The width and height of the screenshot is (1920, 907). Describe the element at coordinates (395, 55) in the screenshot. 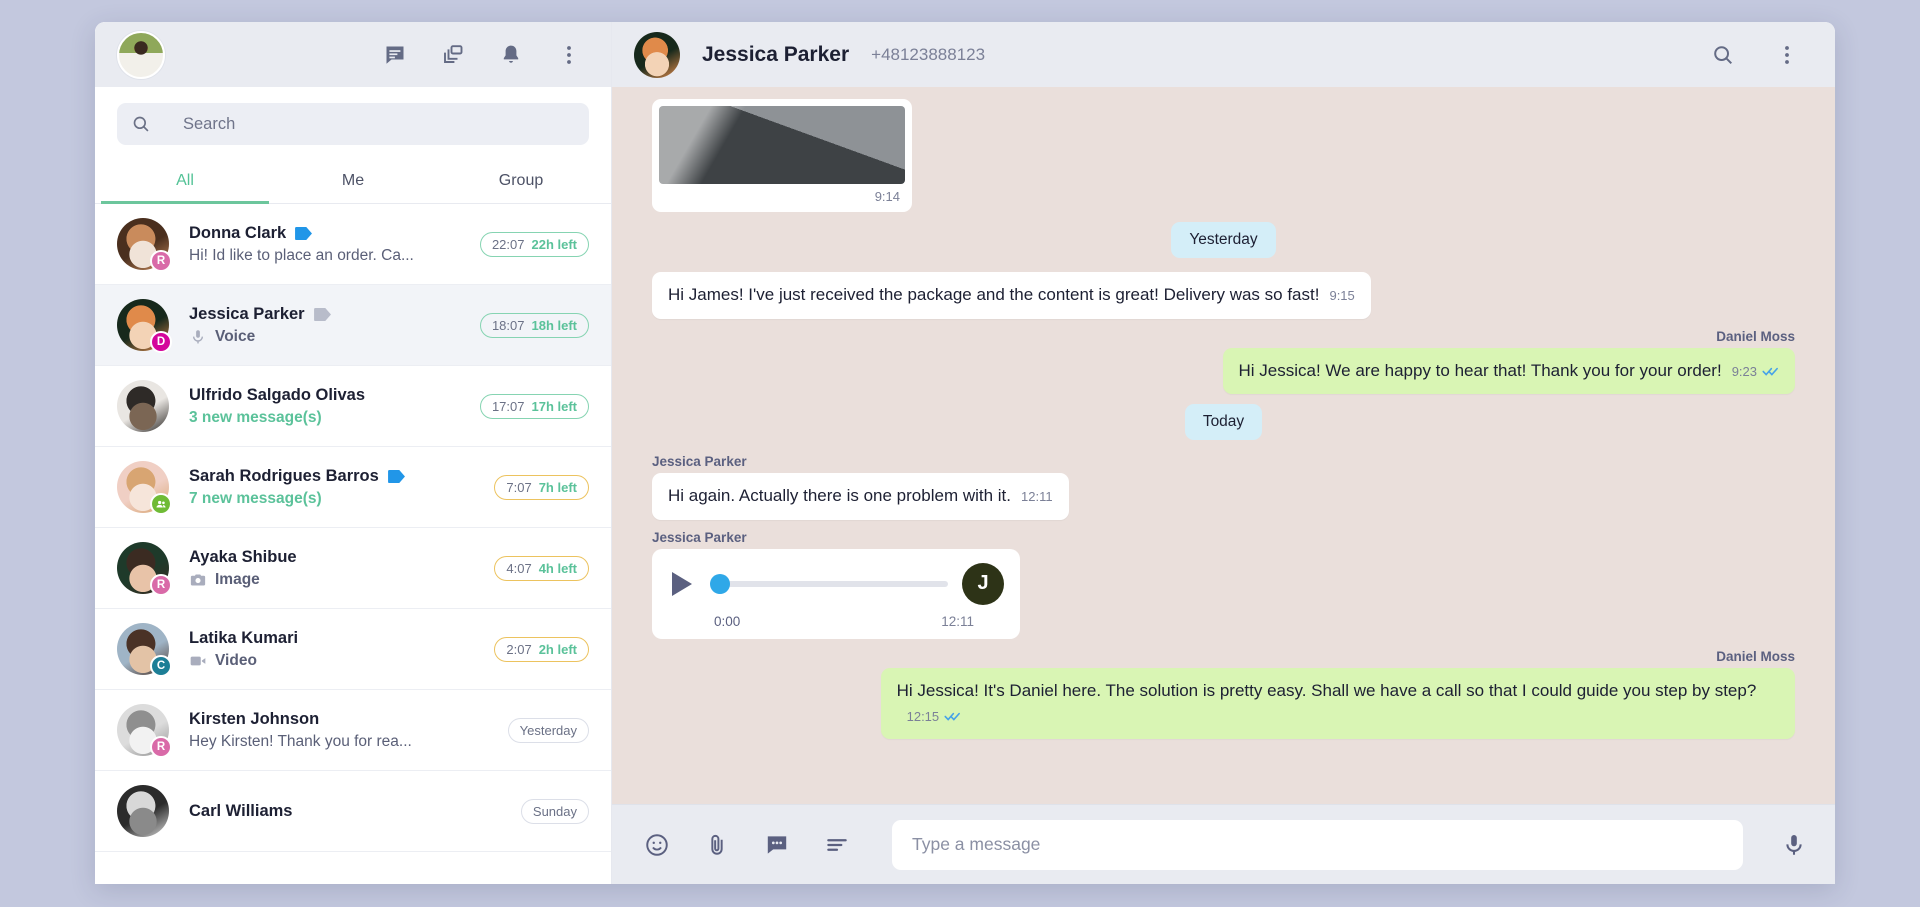

I see `chat-icon` at that location.